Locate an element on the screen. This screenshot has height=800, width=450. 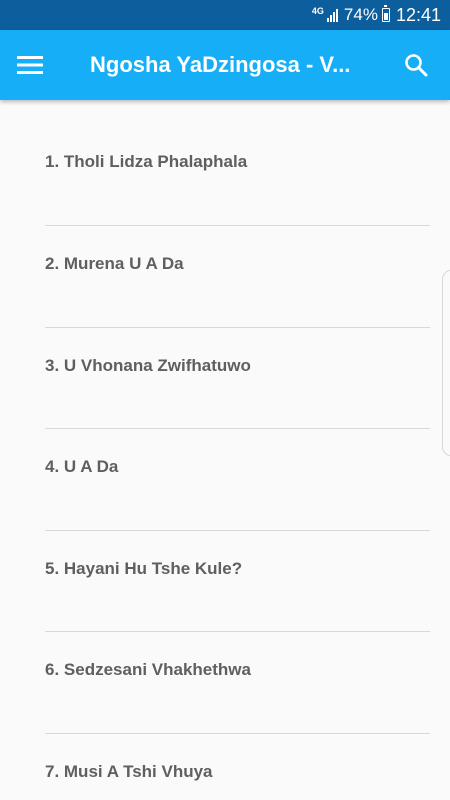
list-item: 7. Musi A Tshi Vhuya is located at coordinates (237, 767).